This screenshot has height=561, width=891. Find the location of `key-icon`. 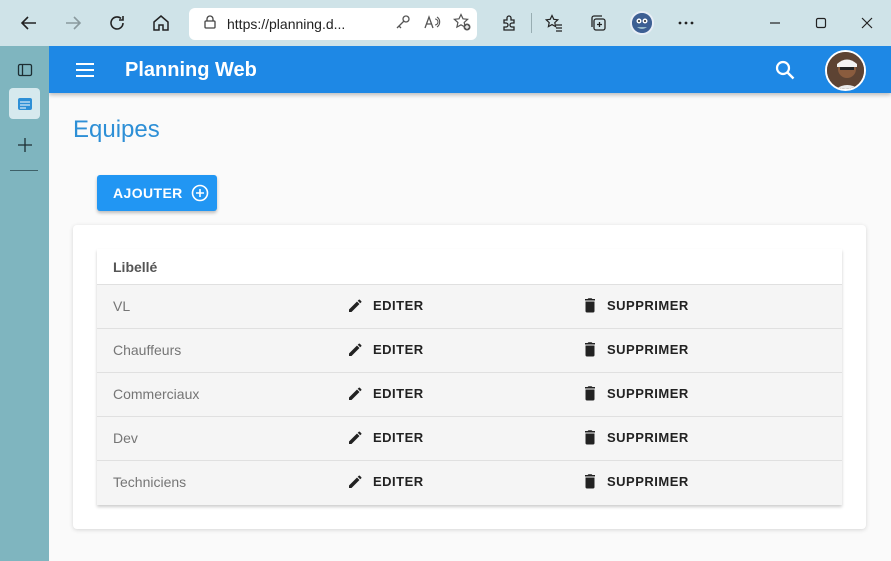

key-icon is located at coordinates (403, 24).